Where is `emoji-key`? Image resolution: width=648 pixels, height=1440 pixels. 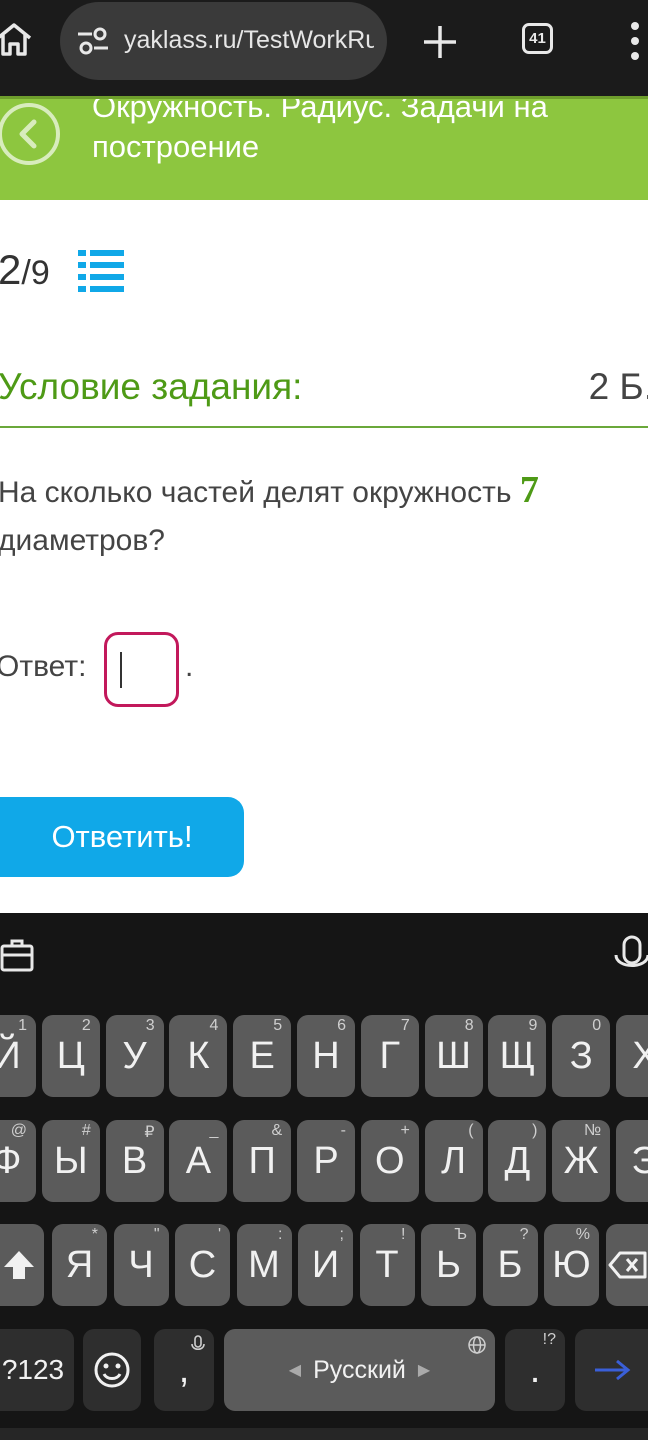 emoji-key is located at coordinates (112, 1370).